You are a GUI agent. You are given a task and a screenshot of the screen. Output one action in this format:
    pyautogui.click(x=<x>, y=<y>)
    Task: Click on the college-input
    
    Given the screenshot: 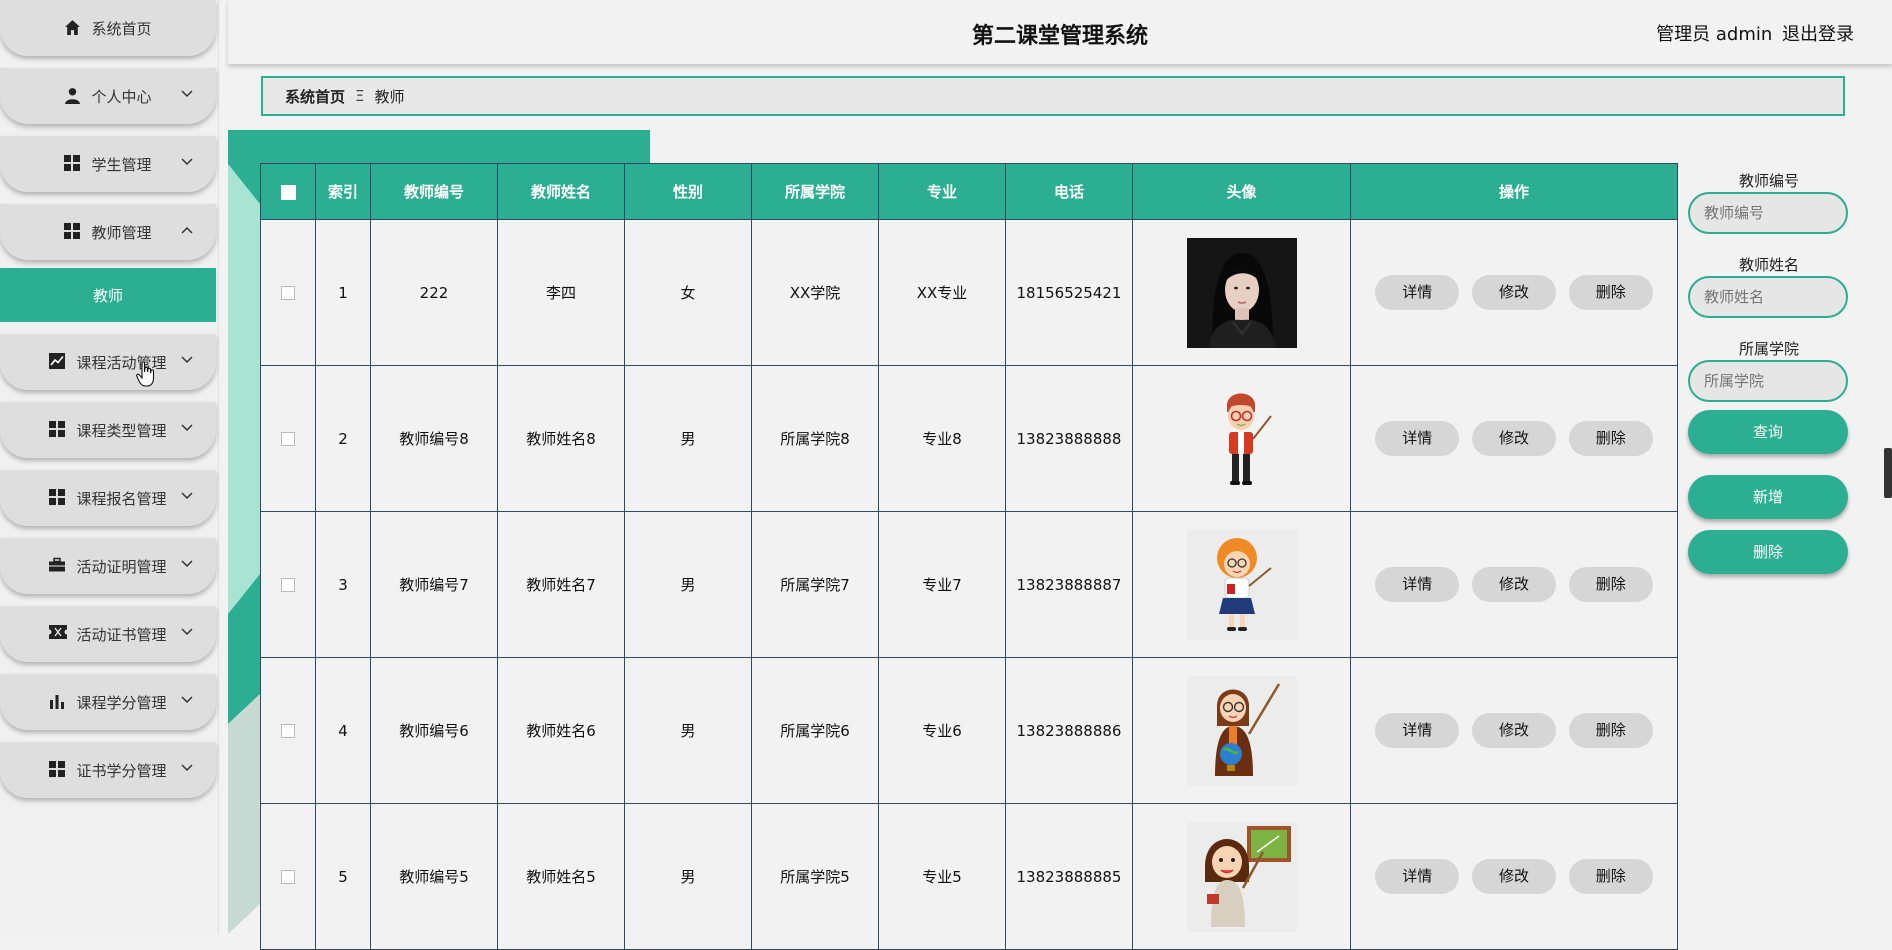 What is the action you would take?
    pyautogui.click(x=1768, y=381)
    